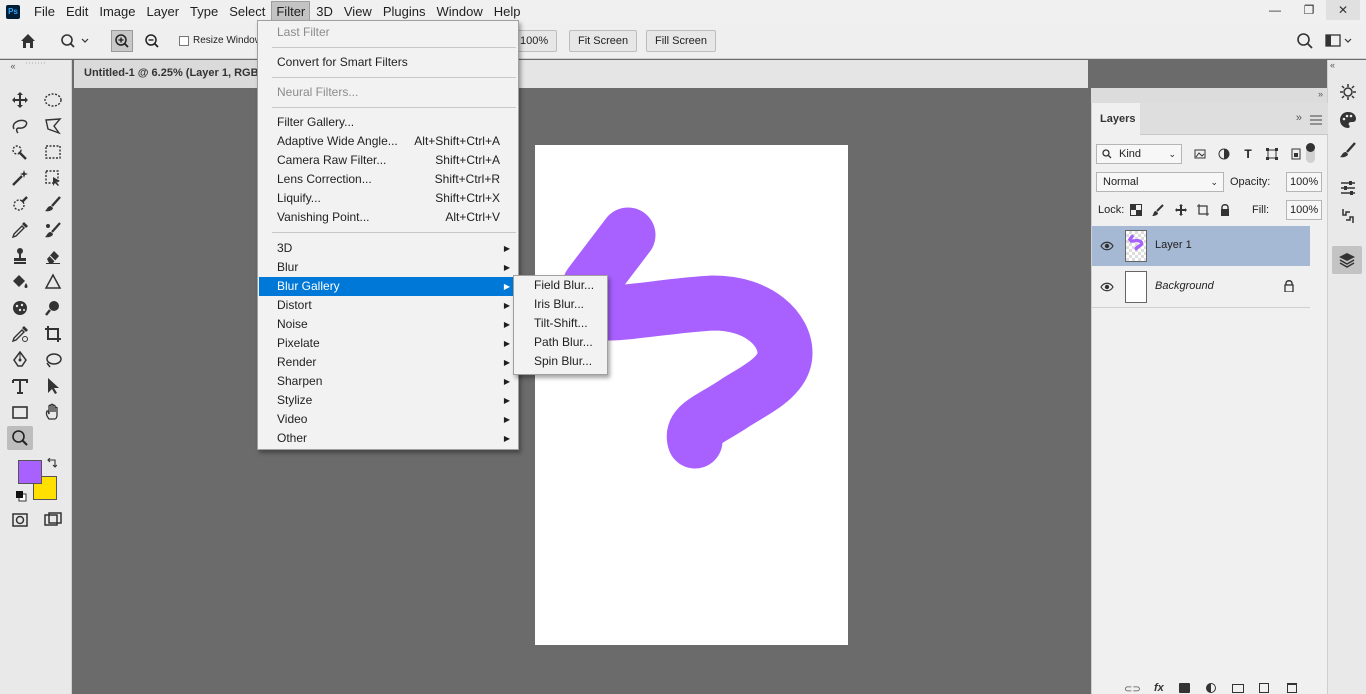 The image size is (1366, 694). Describe the element at coordinates (53, 204) in the screenshot. I see `brush-tool-icon` at that location.